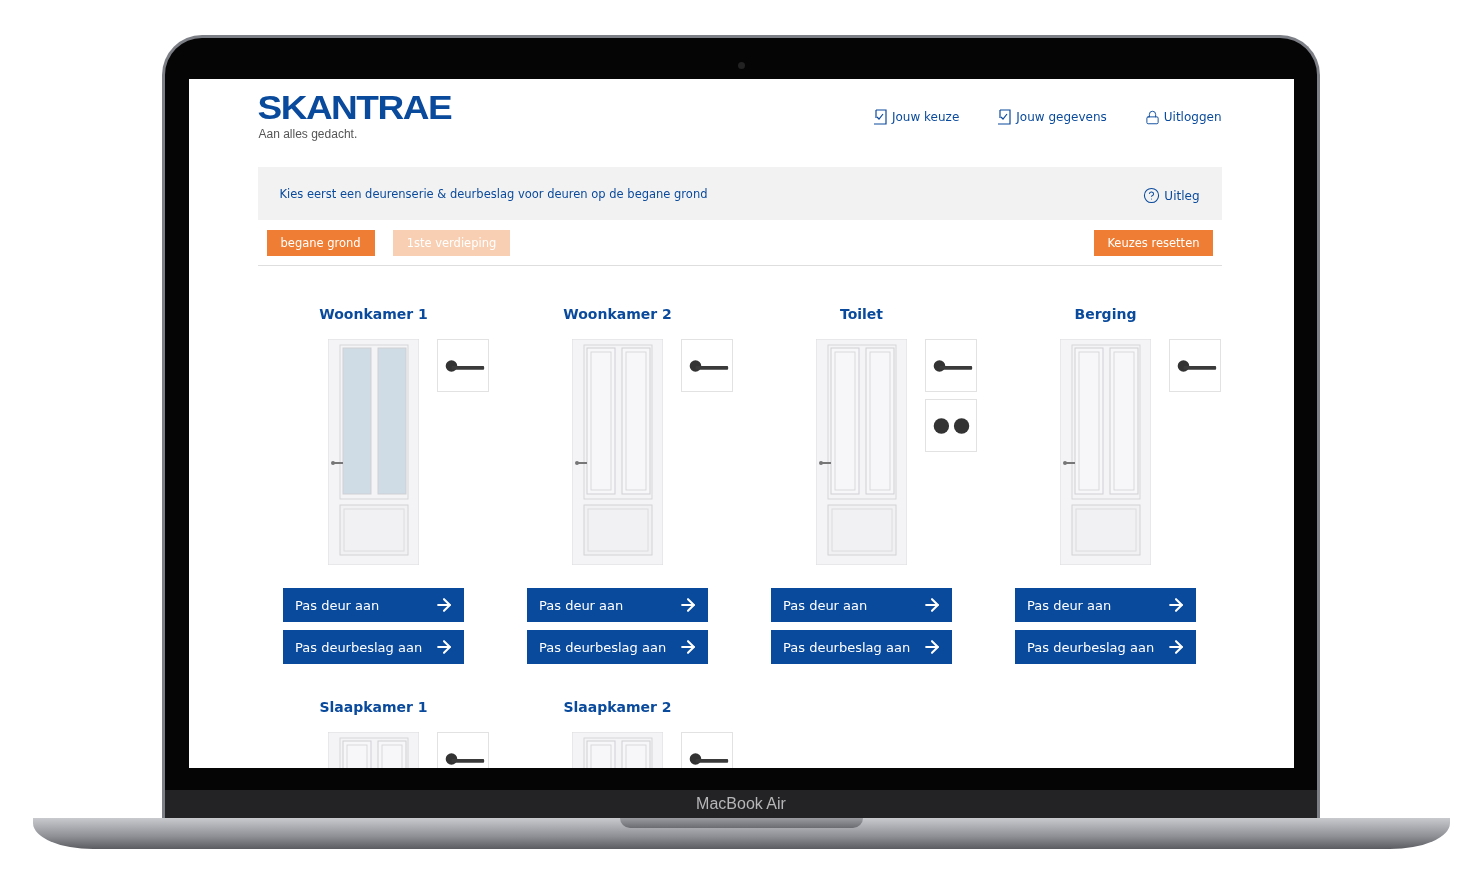  Describe the element at coordinates (741, 804) in the screenshot. I see `device-label: MacBook Air` at that location.